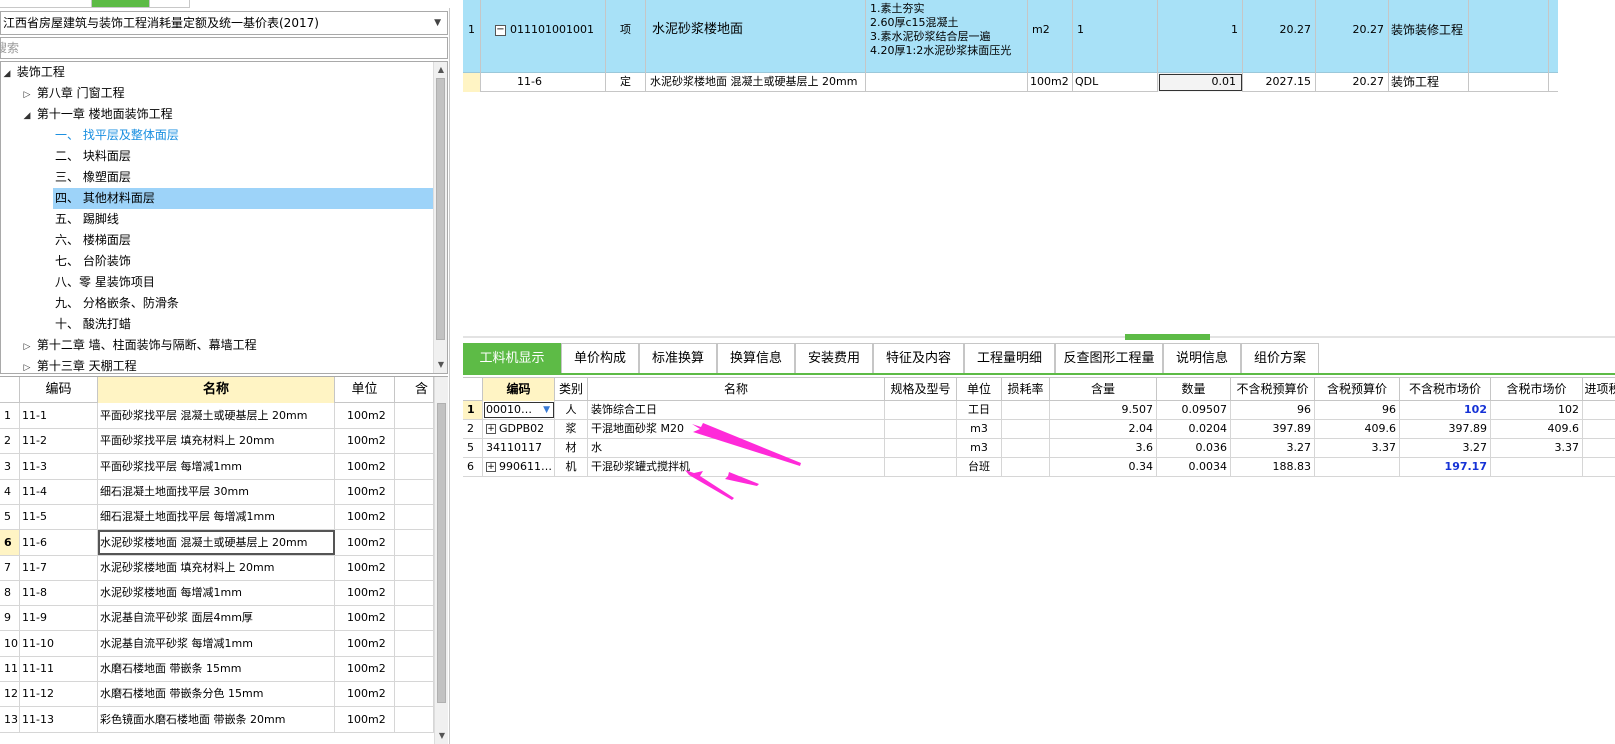  What do you see at coordinates (491, 429) in the screenshot?
I see `expand-icon: +` at bounding box center [491, 429].